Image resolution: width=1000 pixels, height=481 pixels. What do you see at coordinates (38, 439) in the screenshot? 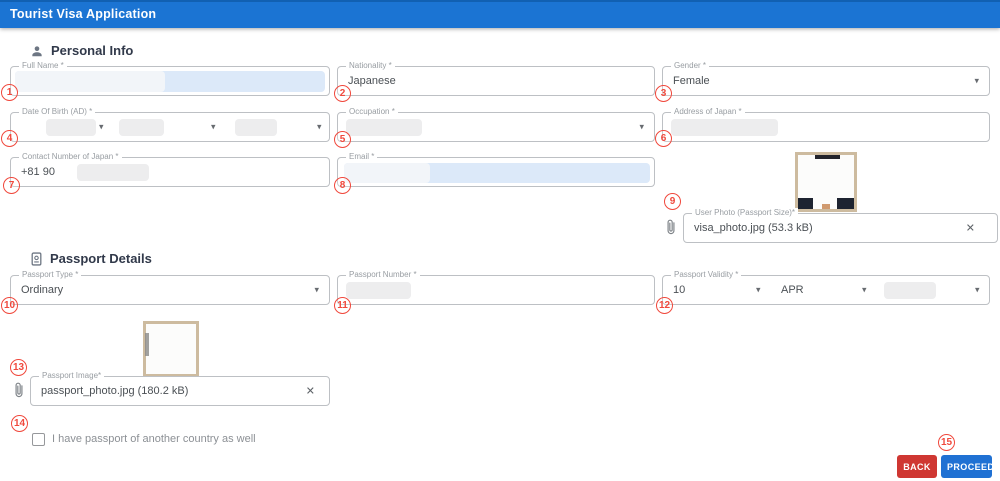
I see `other-passport-checkbox` at bounding box center [38, 439].